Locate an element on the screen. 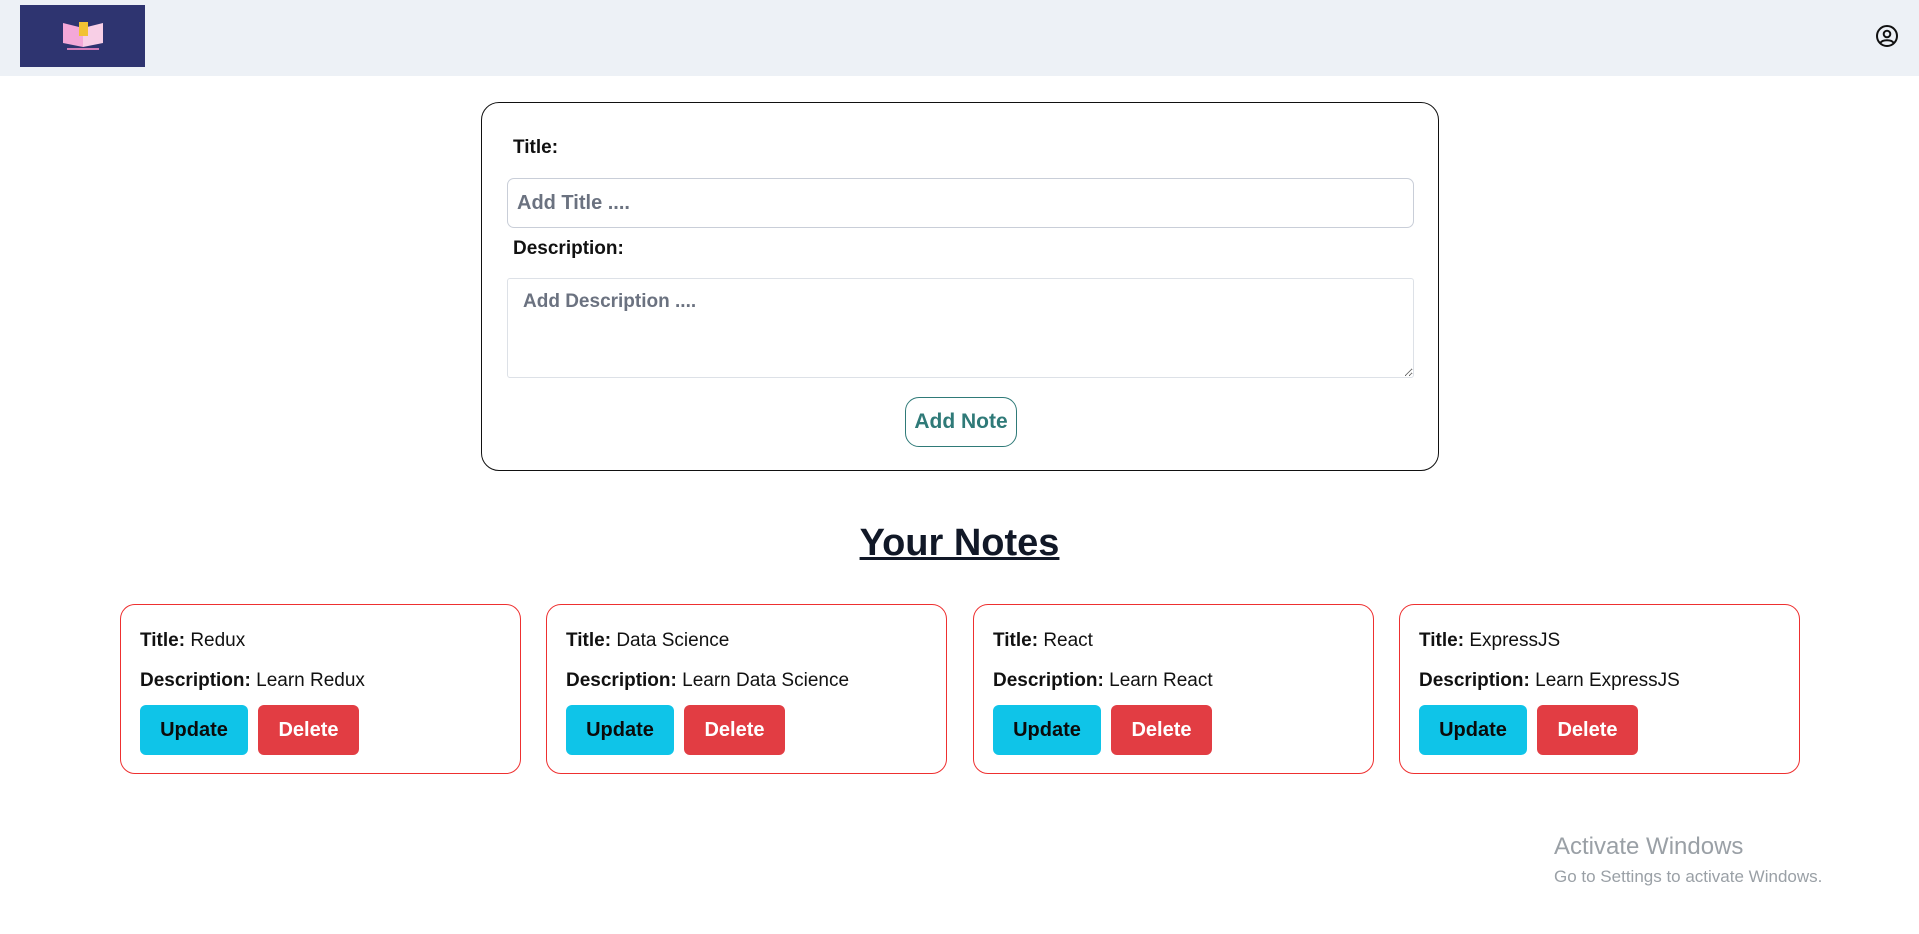 The image size is (1919, 934). book-logo-icon is located at coordinates (82, 36).